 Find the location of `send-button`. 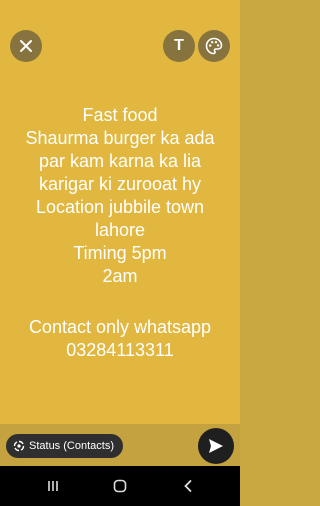

send-button is located at coordinates (216, 446).